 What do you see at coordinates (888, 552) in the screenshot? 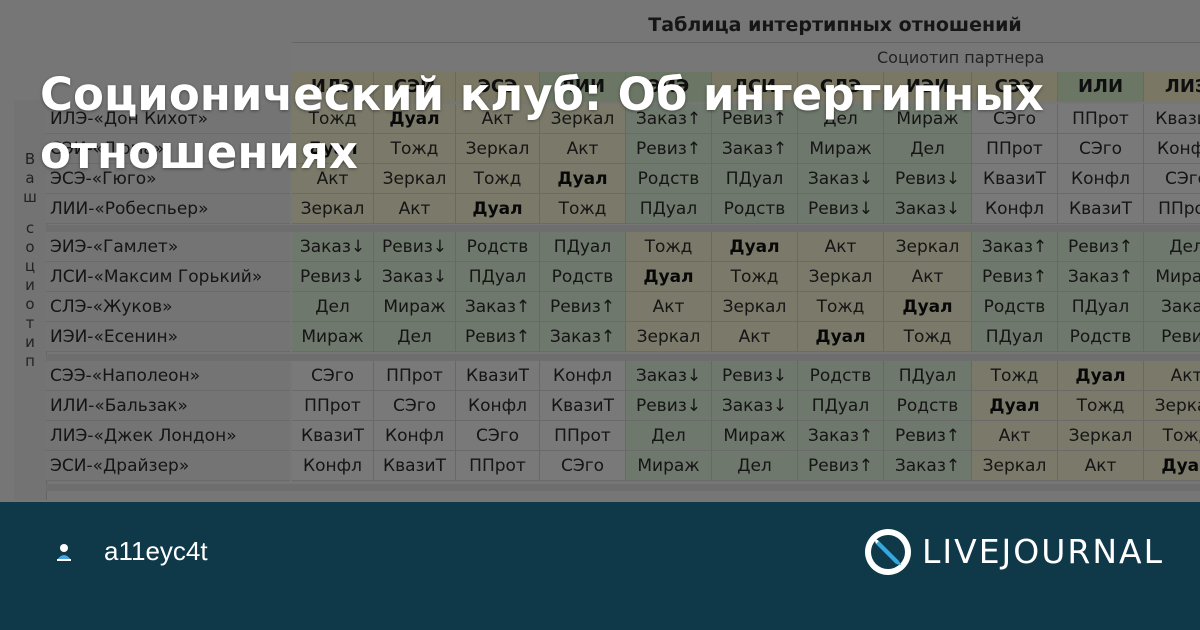
I see `livejournal-logo-icon` at bounding box center [888, 552].